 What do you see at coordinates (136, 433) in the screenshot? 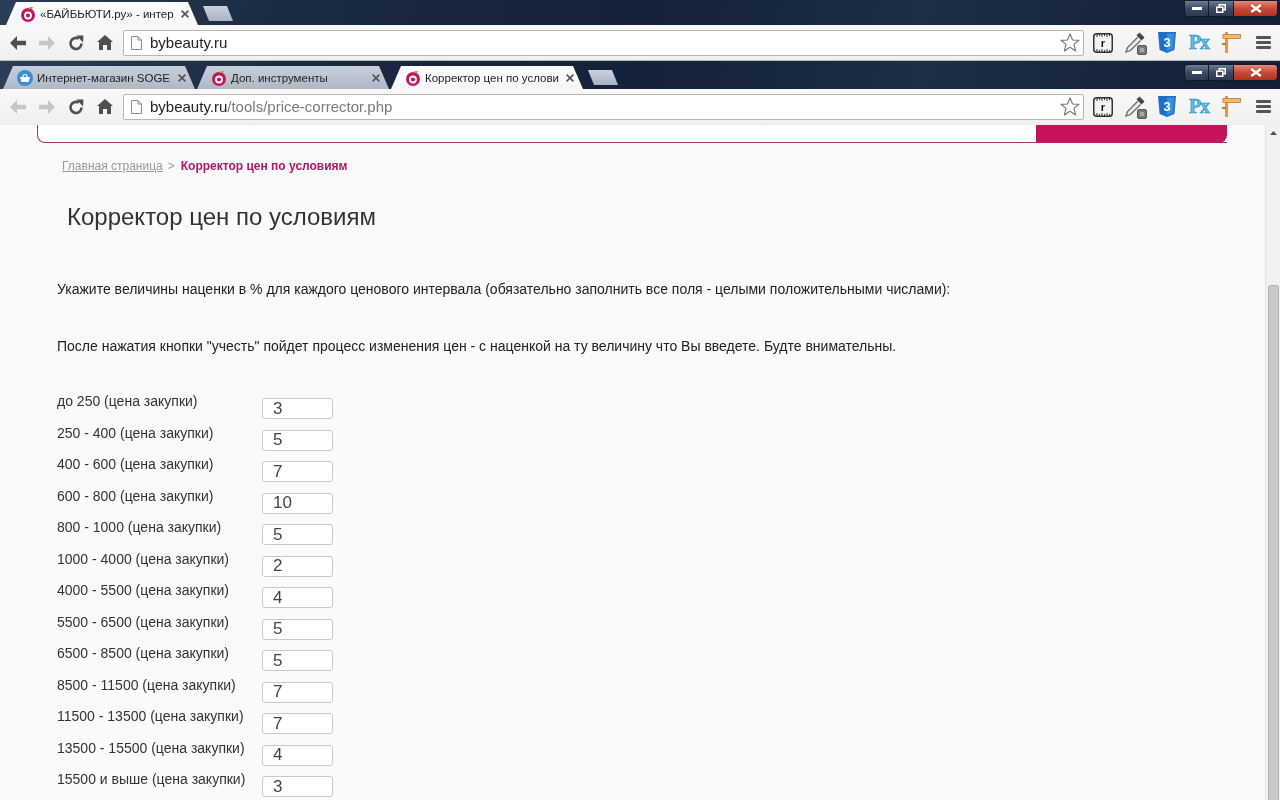
I see `range-label: 250 - 400 (цена закупки)` at bounding box center [136, 433].